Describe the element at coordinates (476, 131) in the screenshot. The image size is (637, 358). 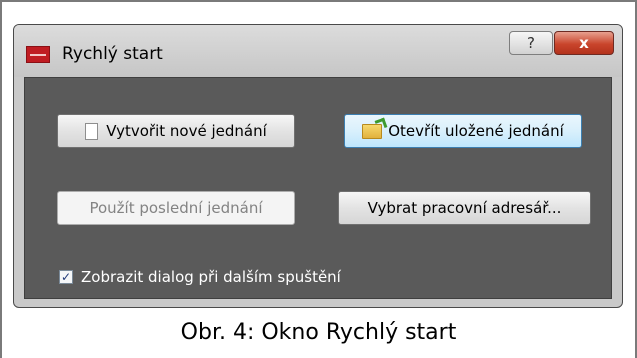
I see `open-saved-meeting-label: Otevřít uložené jednání` at that location.